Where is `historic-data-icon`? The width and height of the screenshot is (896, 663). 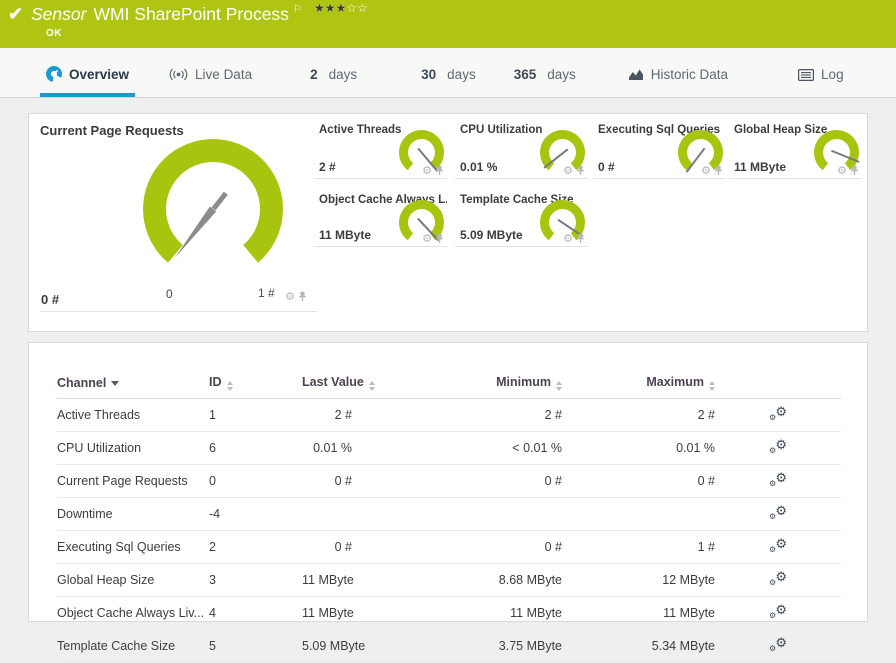 historic-data-icon is located at coordinates (636, 74).